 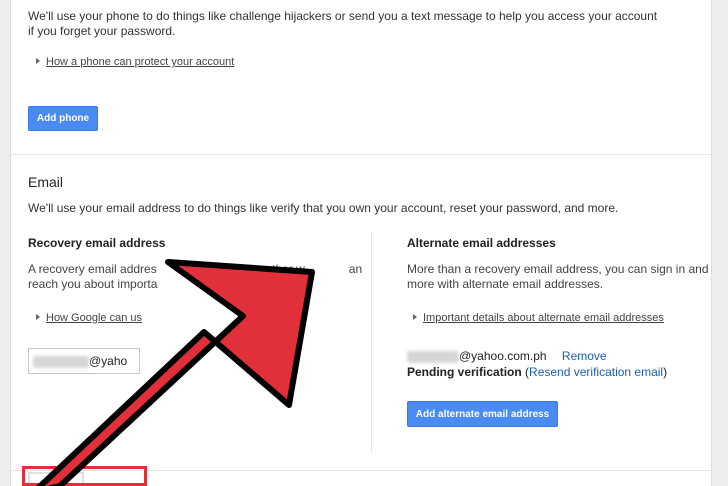 I want to click on recovery-email-input: @yaho, so click(x=84, y=361).